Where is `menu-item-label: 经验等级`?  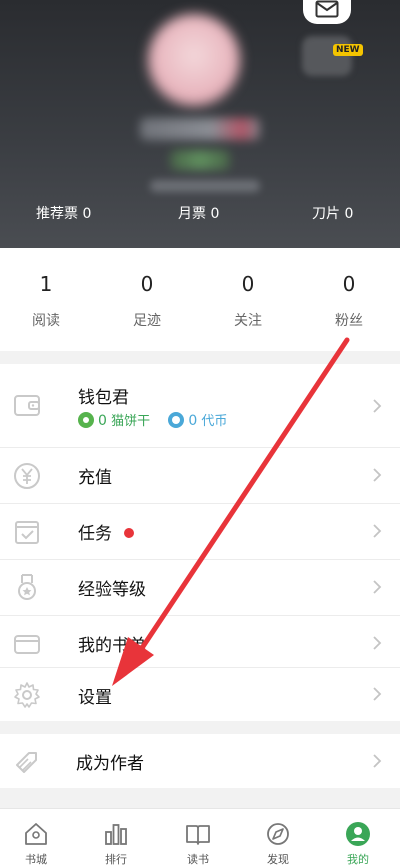
menu-item-label: 经验等级 is located at coordinates (112, 590).